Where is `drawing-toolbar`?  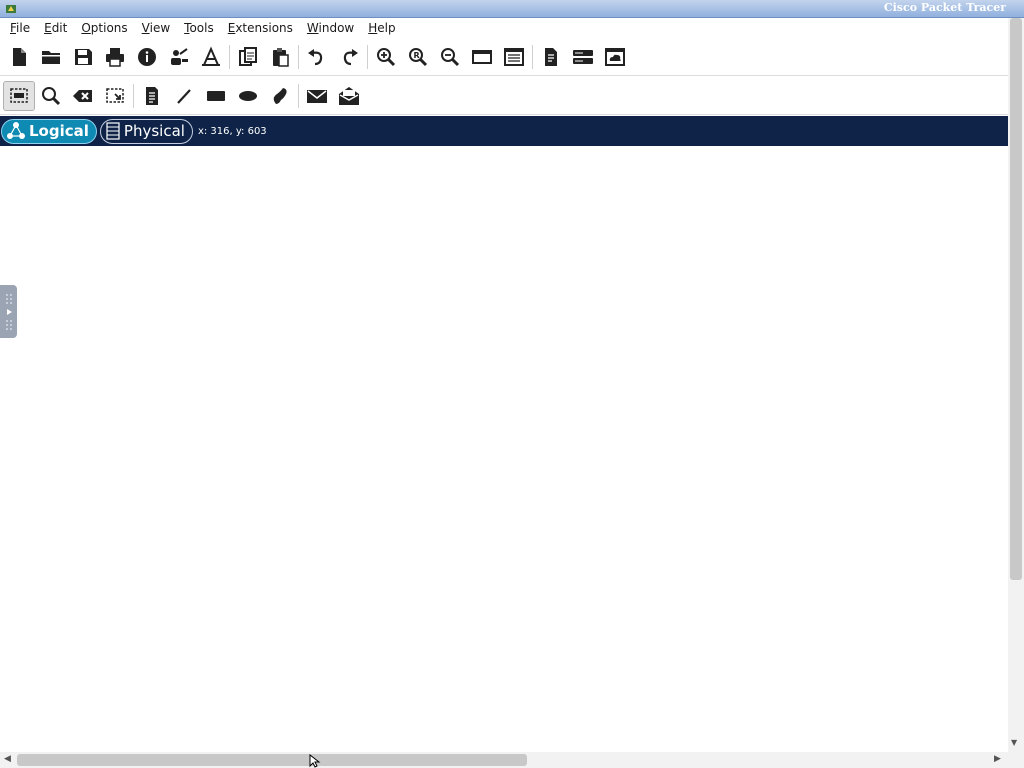 drawing-toolbar is located at coordinates (504, 96).